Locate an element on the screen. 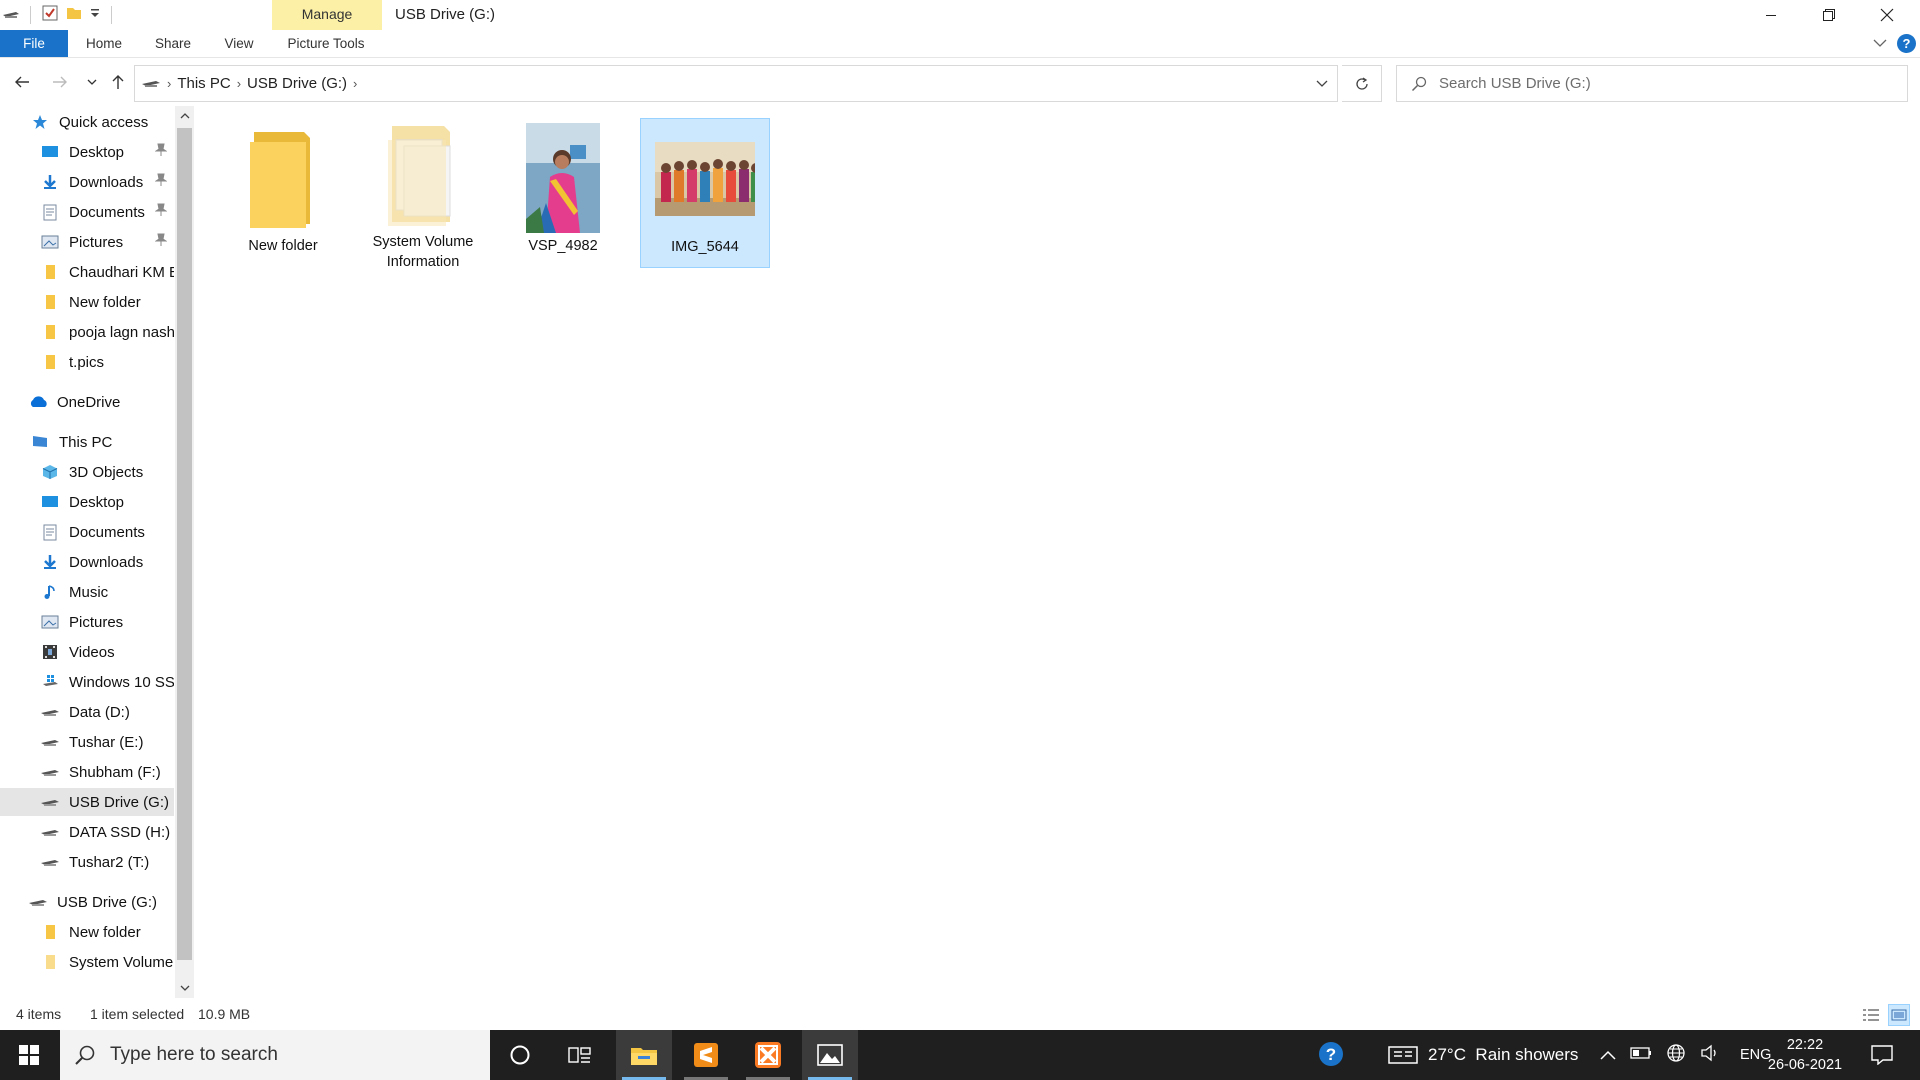 The image size is (1920, 1080). back-button is located at coordinates (22, 82).